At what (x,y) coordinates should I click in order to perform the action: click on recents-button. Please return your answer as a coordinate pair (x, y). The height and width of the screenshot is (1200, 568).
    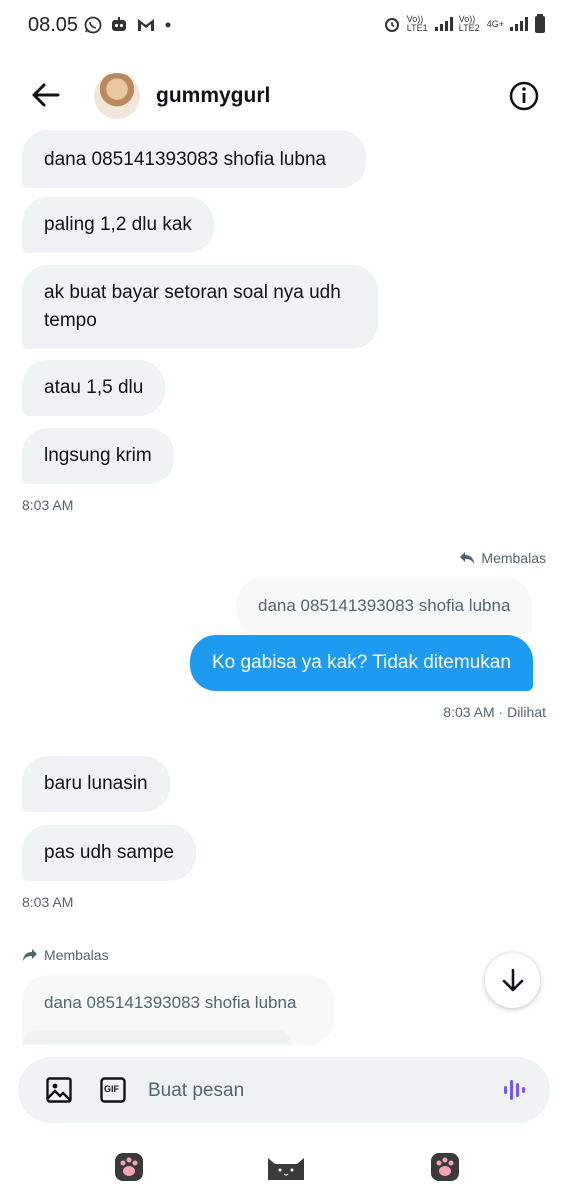
    Looking at the image, I should click on (129, 1169).